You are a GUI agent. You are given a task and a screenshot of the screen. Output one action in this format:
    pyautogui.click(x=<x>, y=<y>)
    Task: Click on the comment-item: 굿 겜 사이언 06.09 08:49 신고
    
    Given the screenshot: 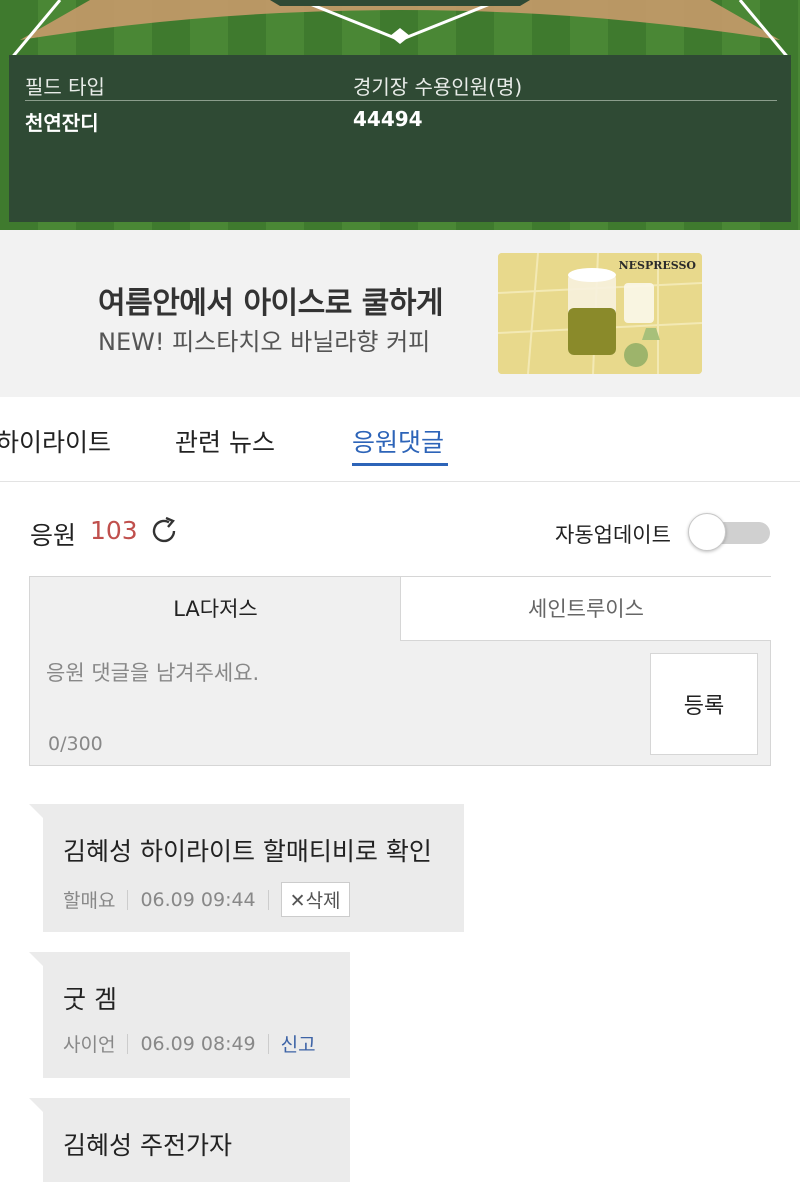 What is the action you would take?
    pyautogui.click(x=189, y=1015)
    